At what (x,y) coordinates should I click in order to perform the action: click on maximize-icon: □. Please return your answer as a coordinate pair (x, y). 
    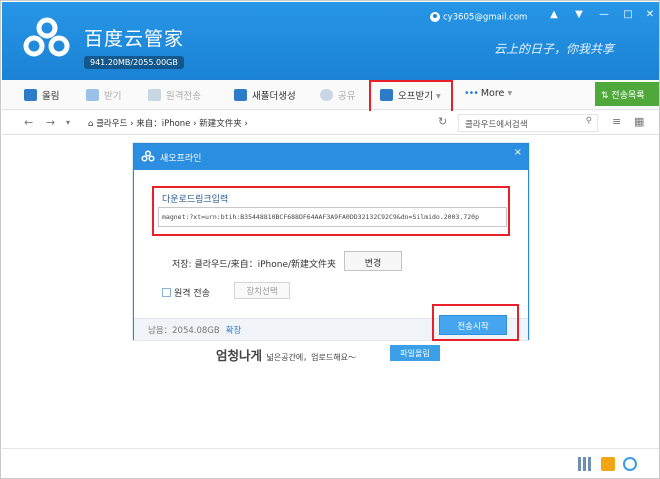
    Looking at the image, I should click on (628, 14).